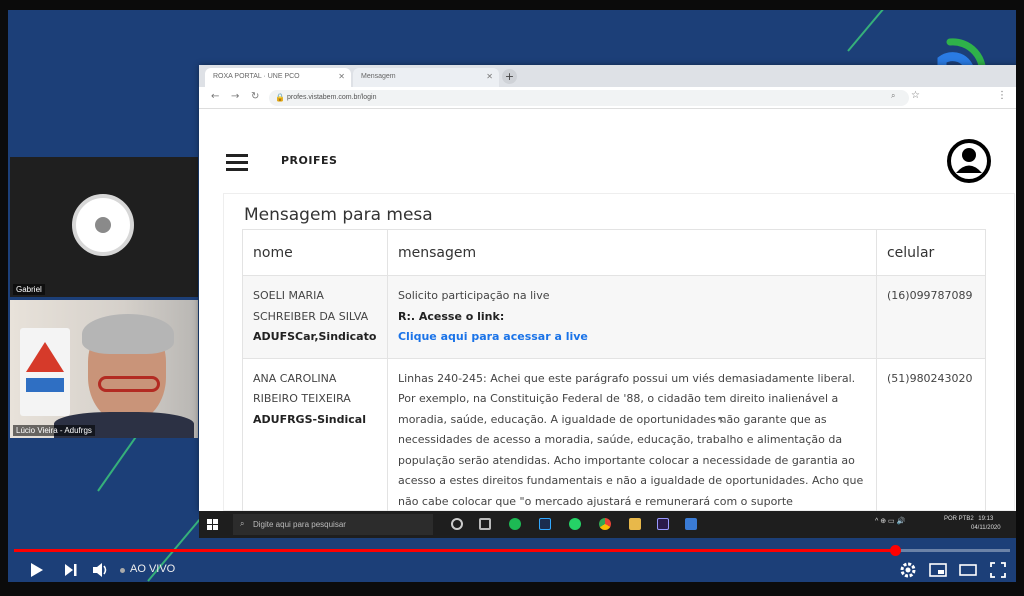 The height and width of the screenshot is (596, 1024). Describe the element at coordinates (986, 519) in the screenshot. I see `clock-time: 19:13` at that location.